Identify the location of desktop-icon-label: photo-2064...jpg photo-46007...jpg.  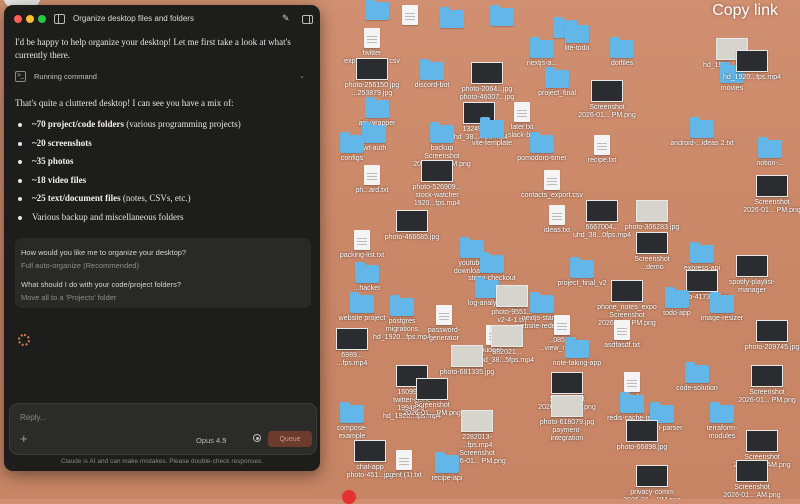
(487, 93).